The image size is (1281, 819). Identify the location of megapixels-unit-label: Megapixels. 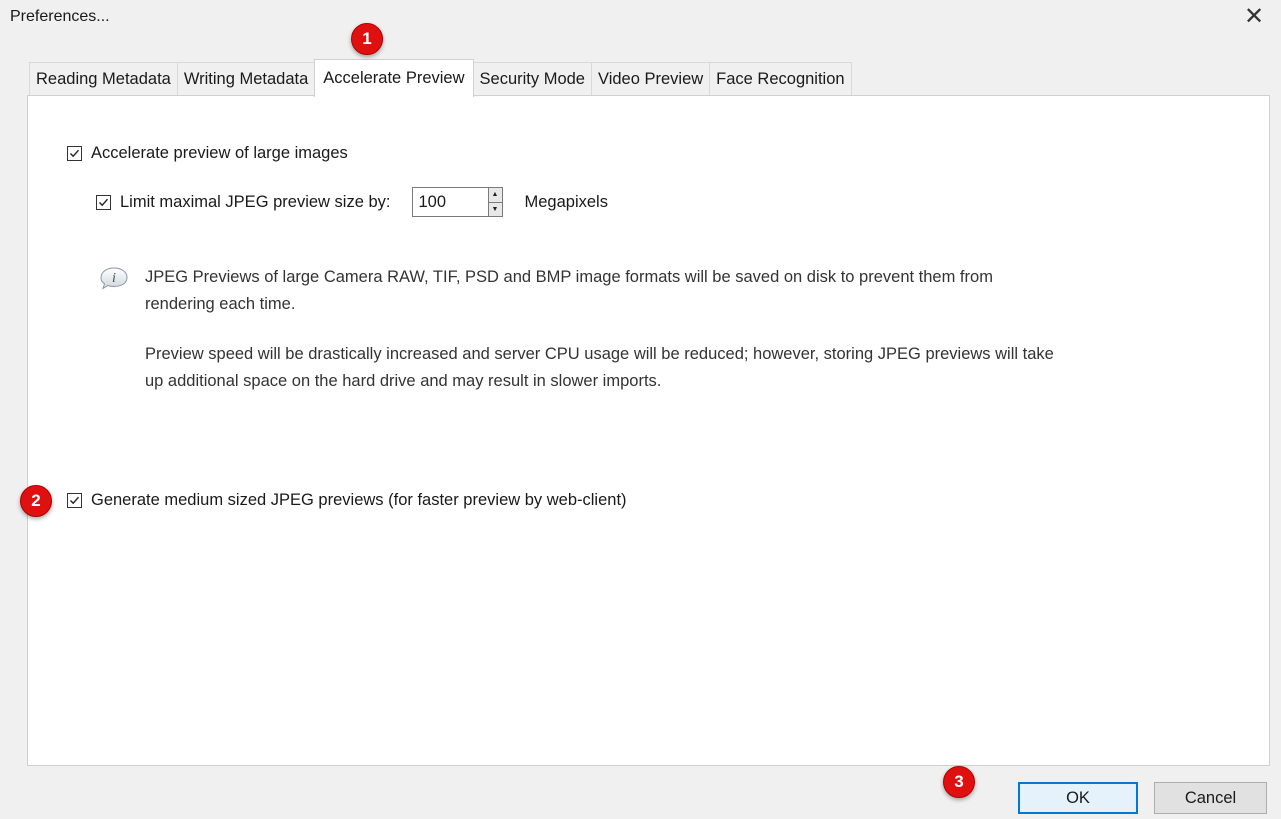
(566, 201).